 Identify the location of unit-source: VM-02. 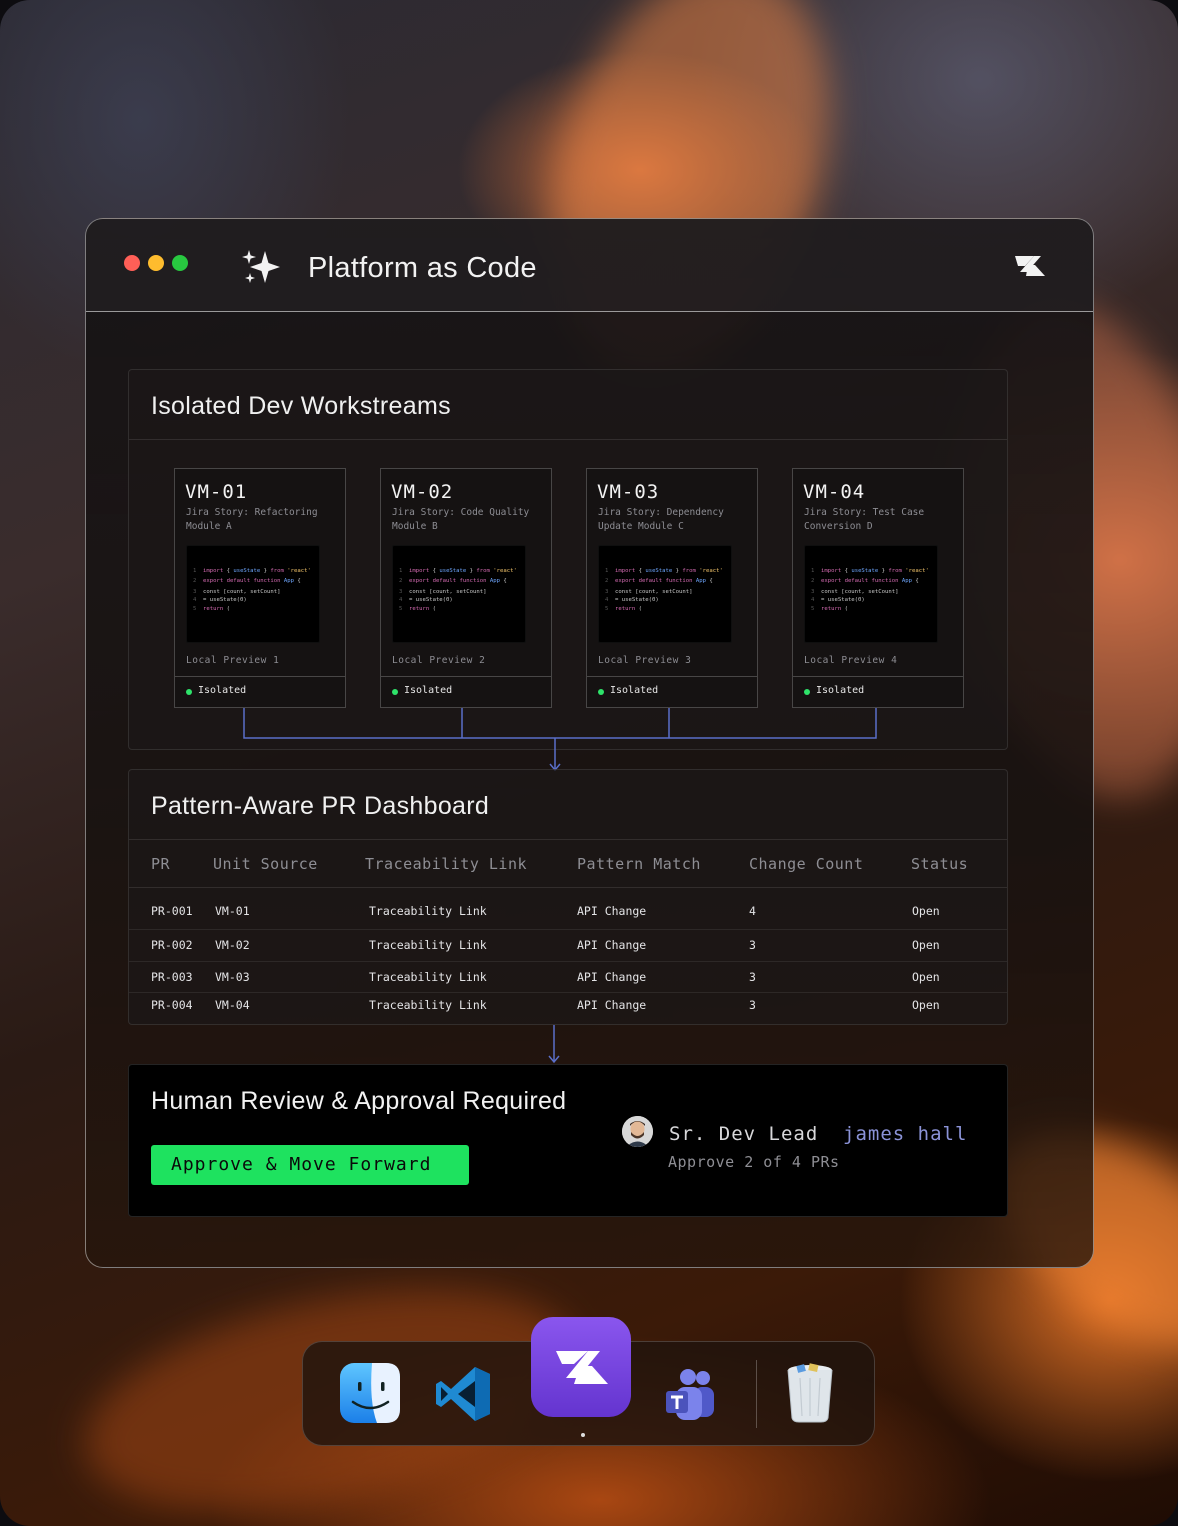
(232, 945).